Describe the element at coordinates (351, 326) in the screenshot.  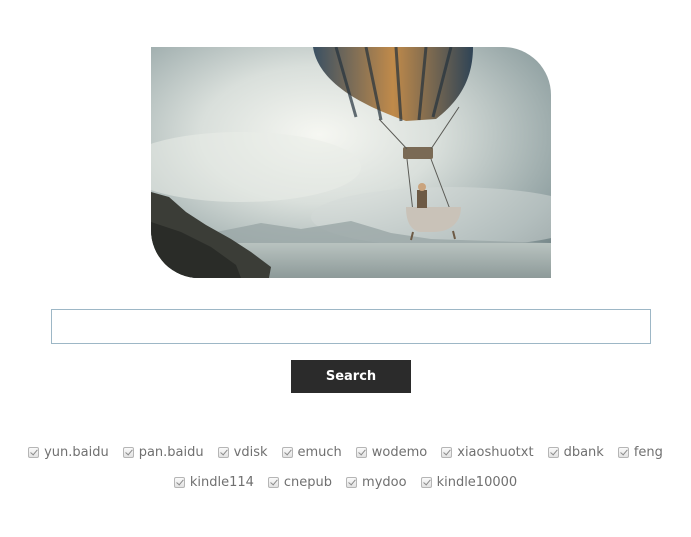
I see `search-input` at that location.